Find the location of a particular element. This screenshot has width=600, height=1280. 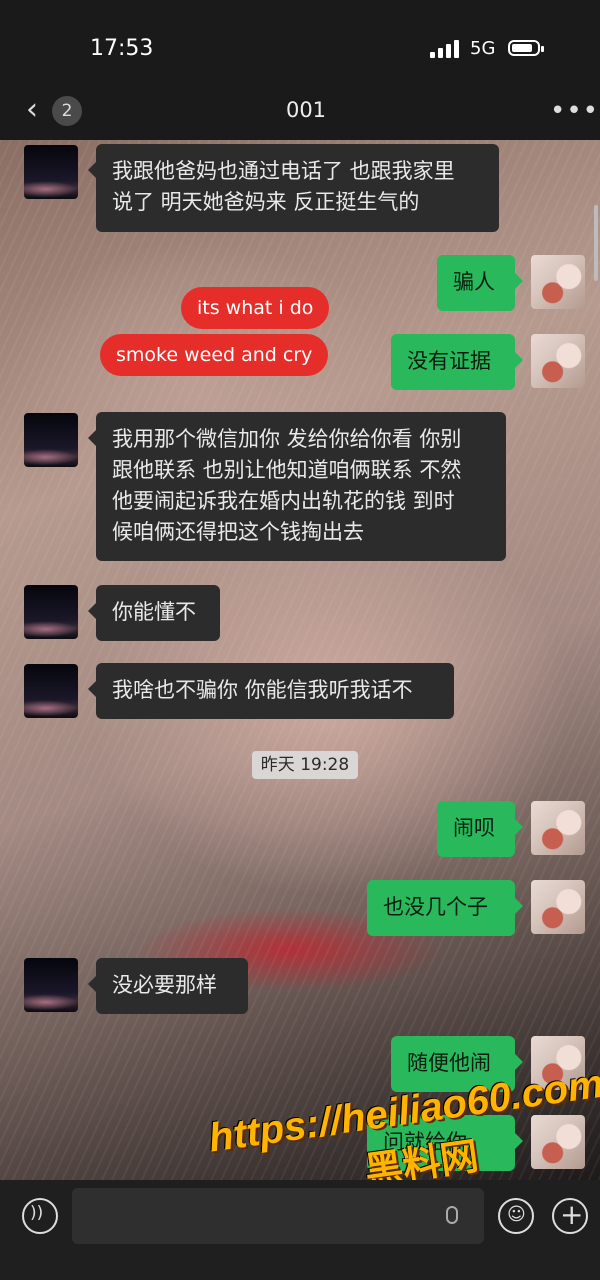

sticker-text: smoke weed and cry is located at coordinates (214, 355).